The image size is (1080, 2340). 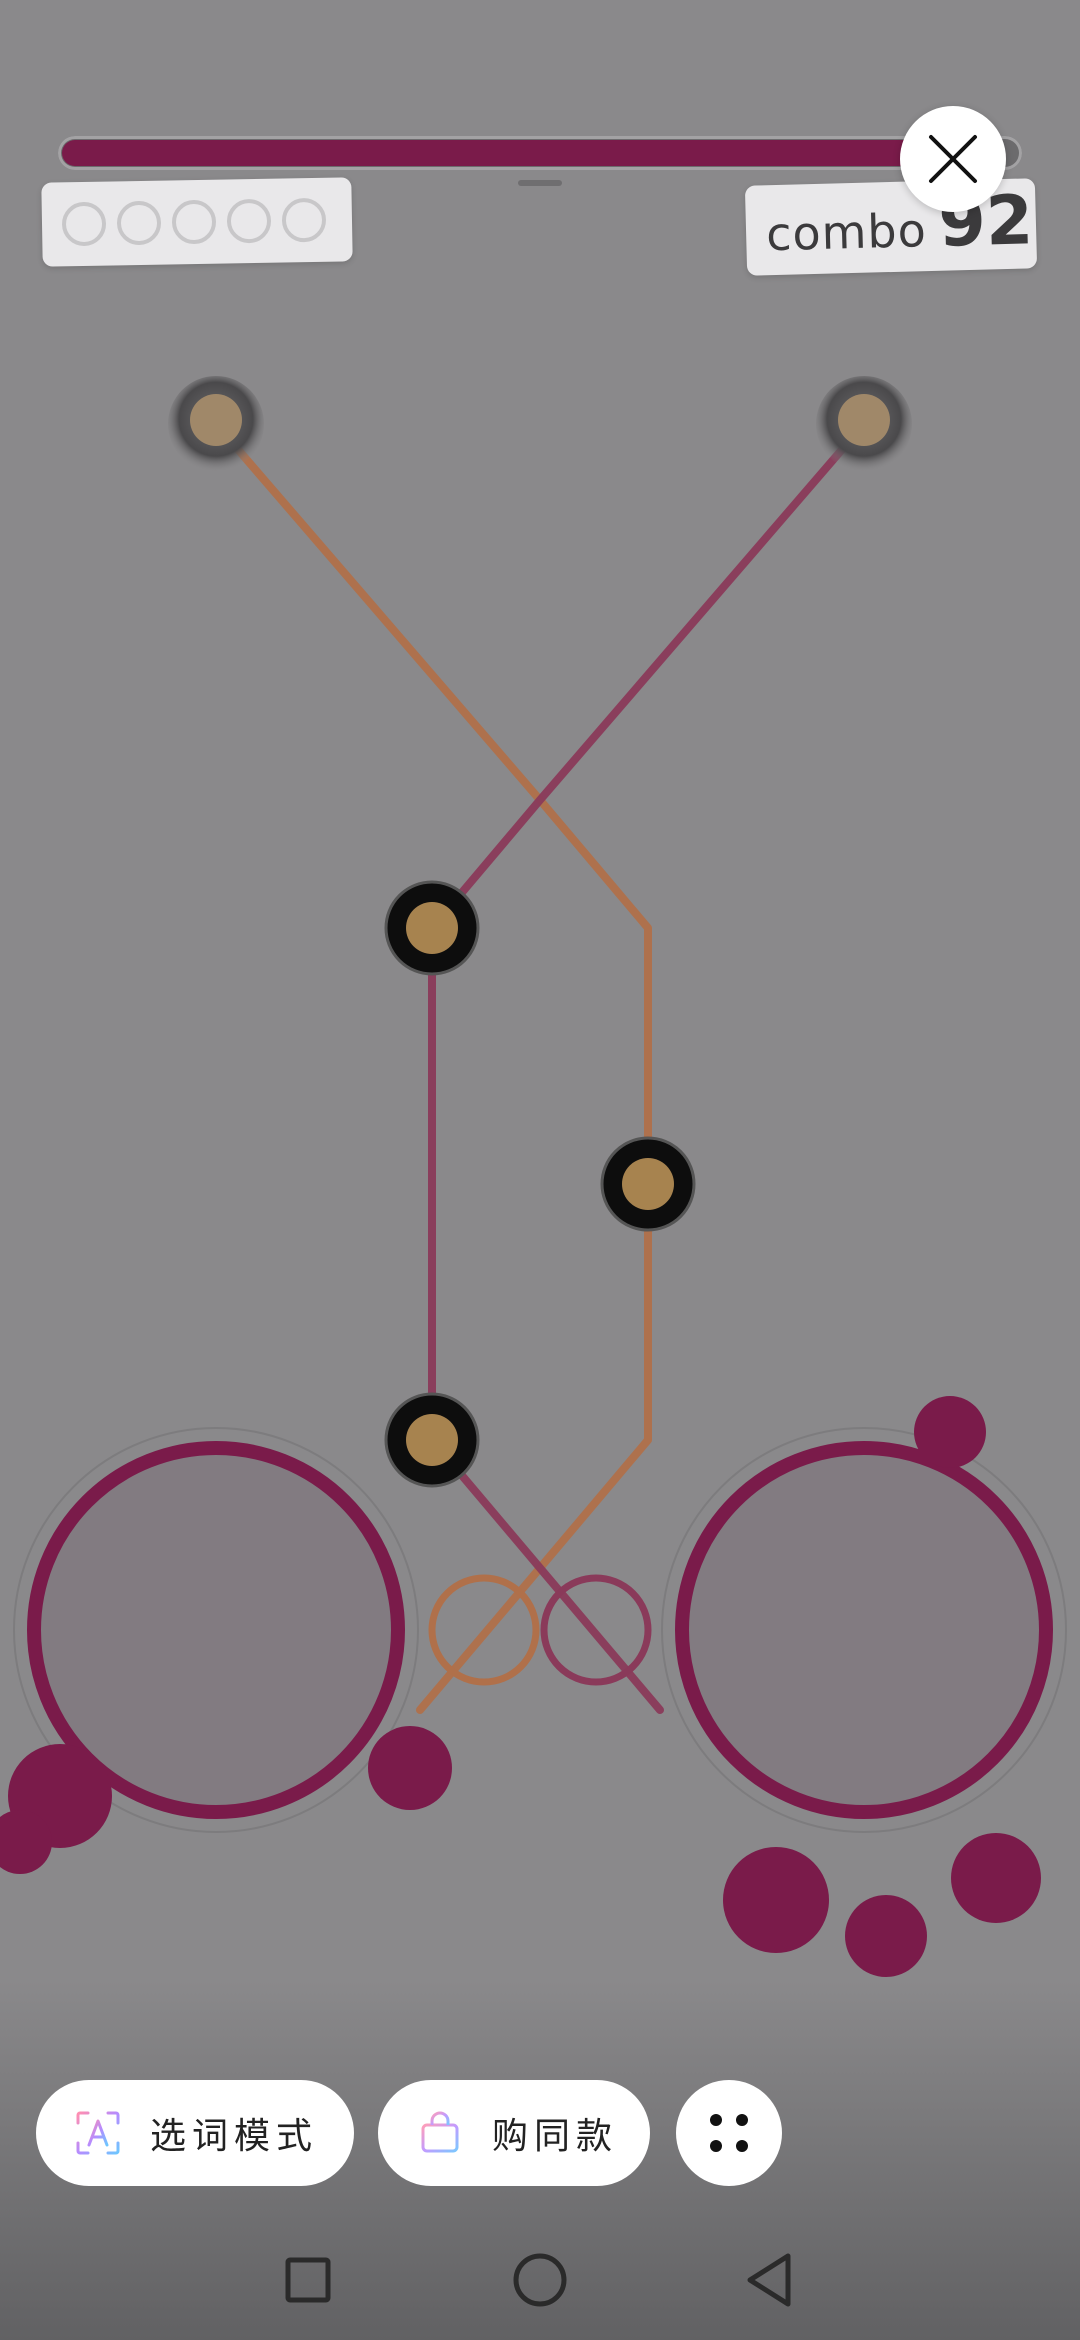 What do you see at coordinates (864, 1630) in the screenshot?
I see `target-circle-right` at bounding box center [864, 1630].